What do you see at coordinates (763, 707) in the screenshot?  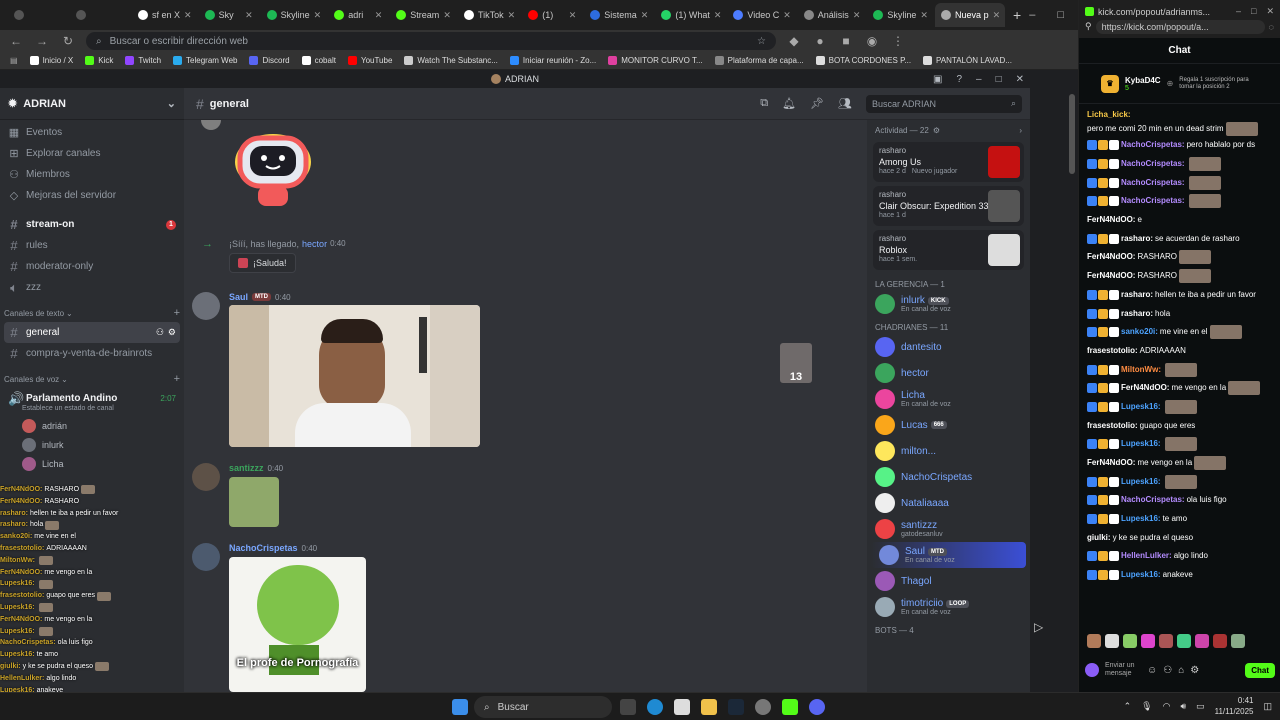 I see `app-icon` at bounding box center [763, 707].